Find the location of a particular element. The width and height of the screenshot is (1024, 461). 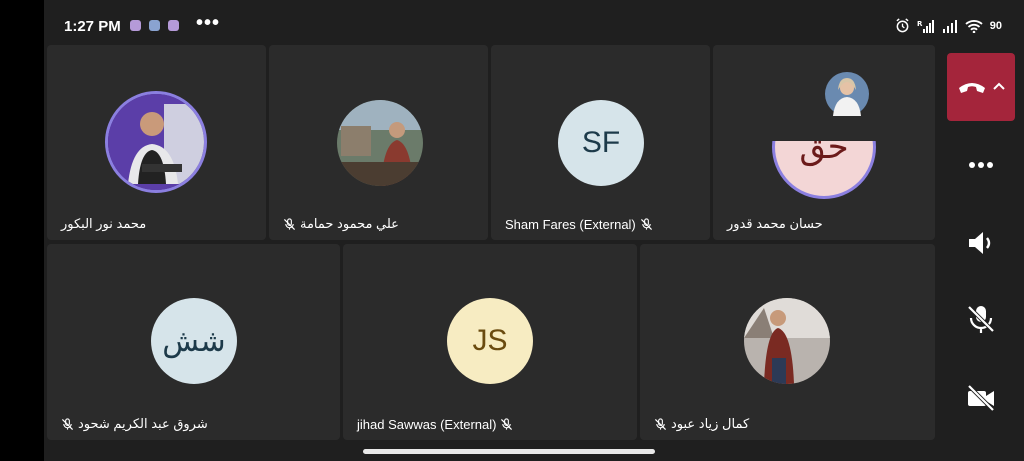

participant-name-row: jihad Sawwas (External) is located at coordinates (435, 424).